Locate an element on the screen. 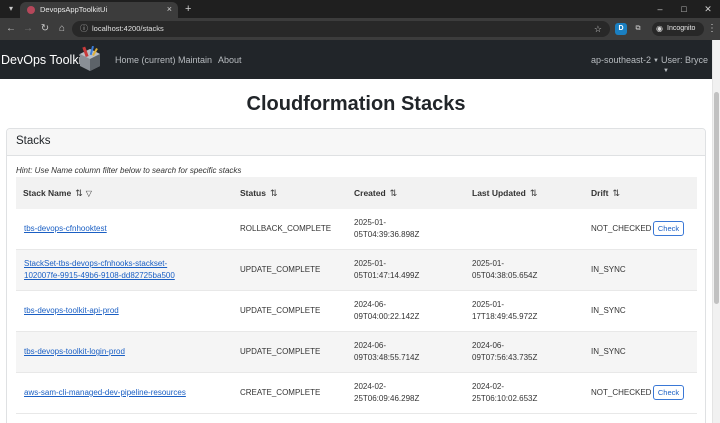 This screenshot has height=423, width=720. card-title: Stacks is located at coordinates (33, 141).